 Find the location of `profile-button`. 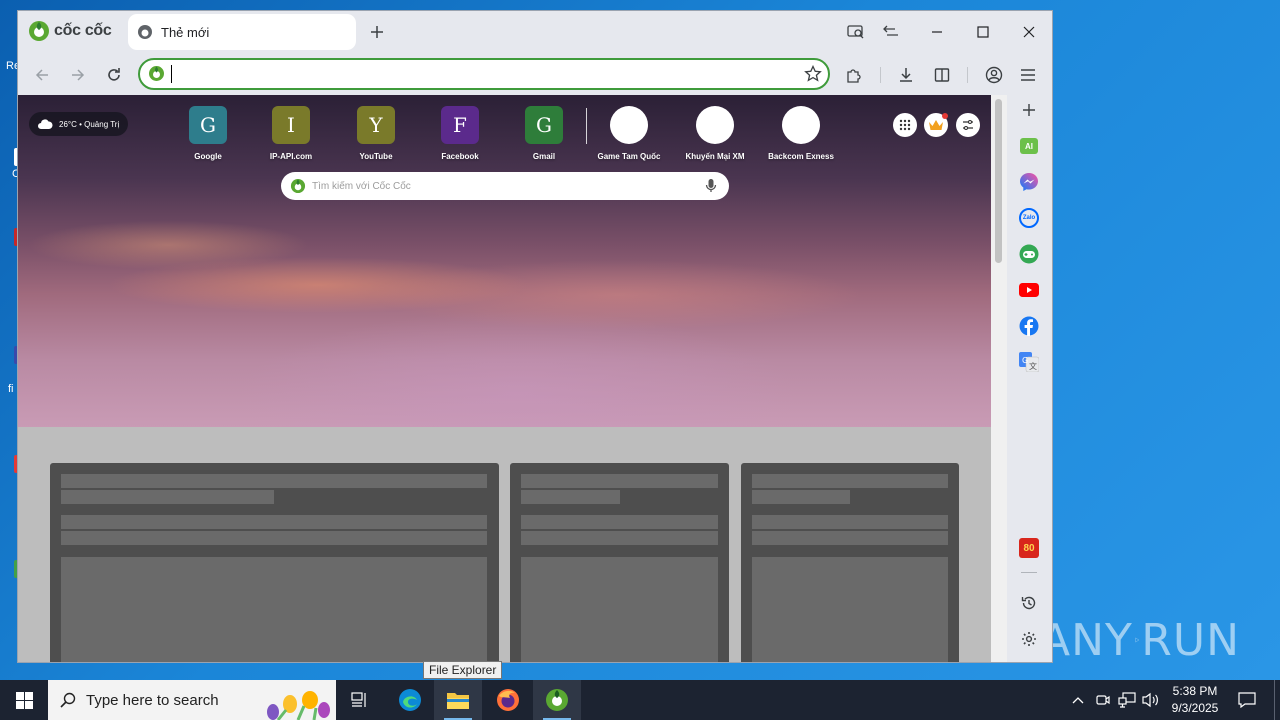

profile-button is located at coordinates (994, 75).